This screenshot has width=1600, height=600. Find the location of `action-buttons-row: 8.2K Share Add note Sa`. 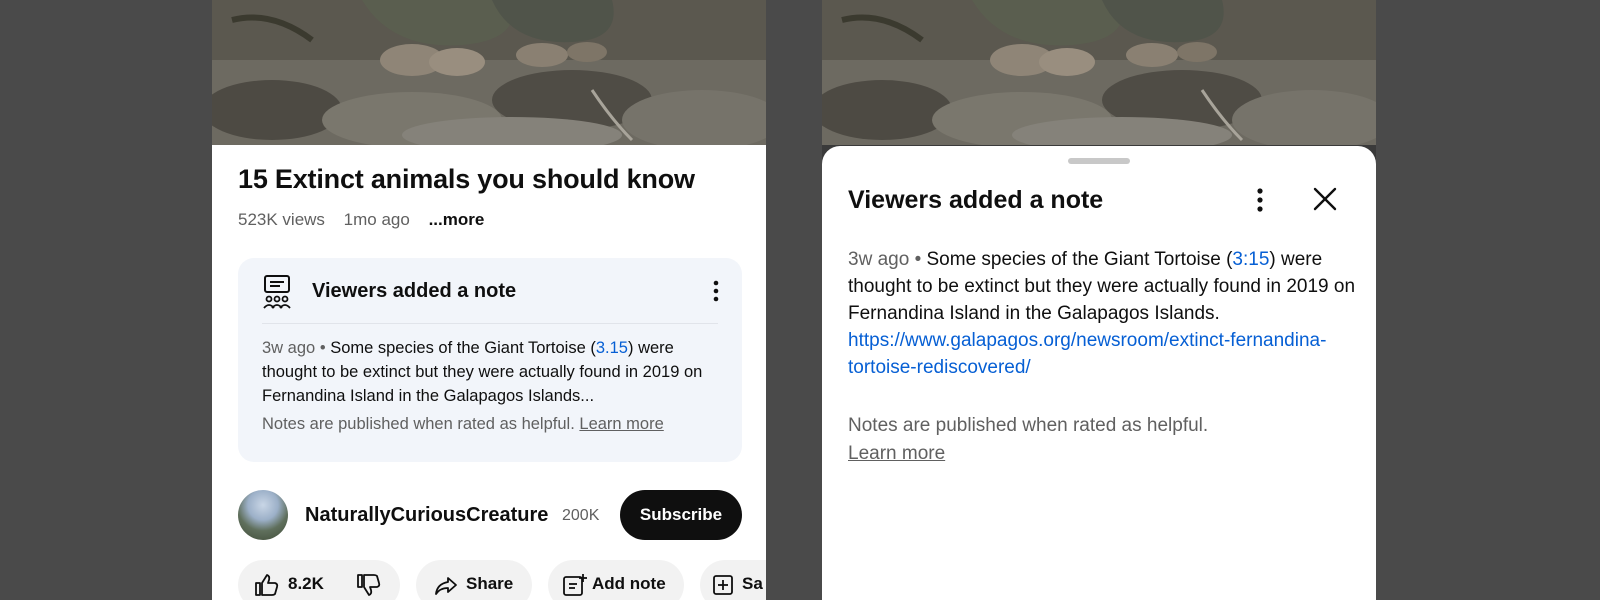

action-buttons-row: 8.2K Share Add note Sa is located at coordinates (502, 580).